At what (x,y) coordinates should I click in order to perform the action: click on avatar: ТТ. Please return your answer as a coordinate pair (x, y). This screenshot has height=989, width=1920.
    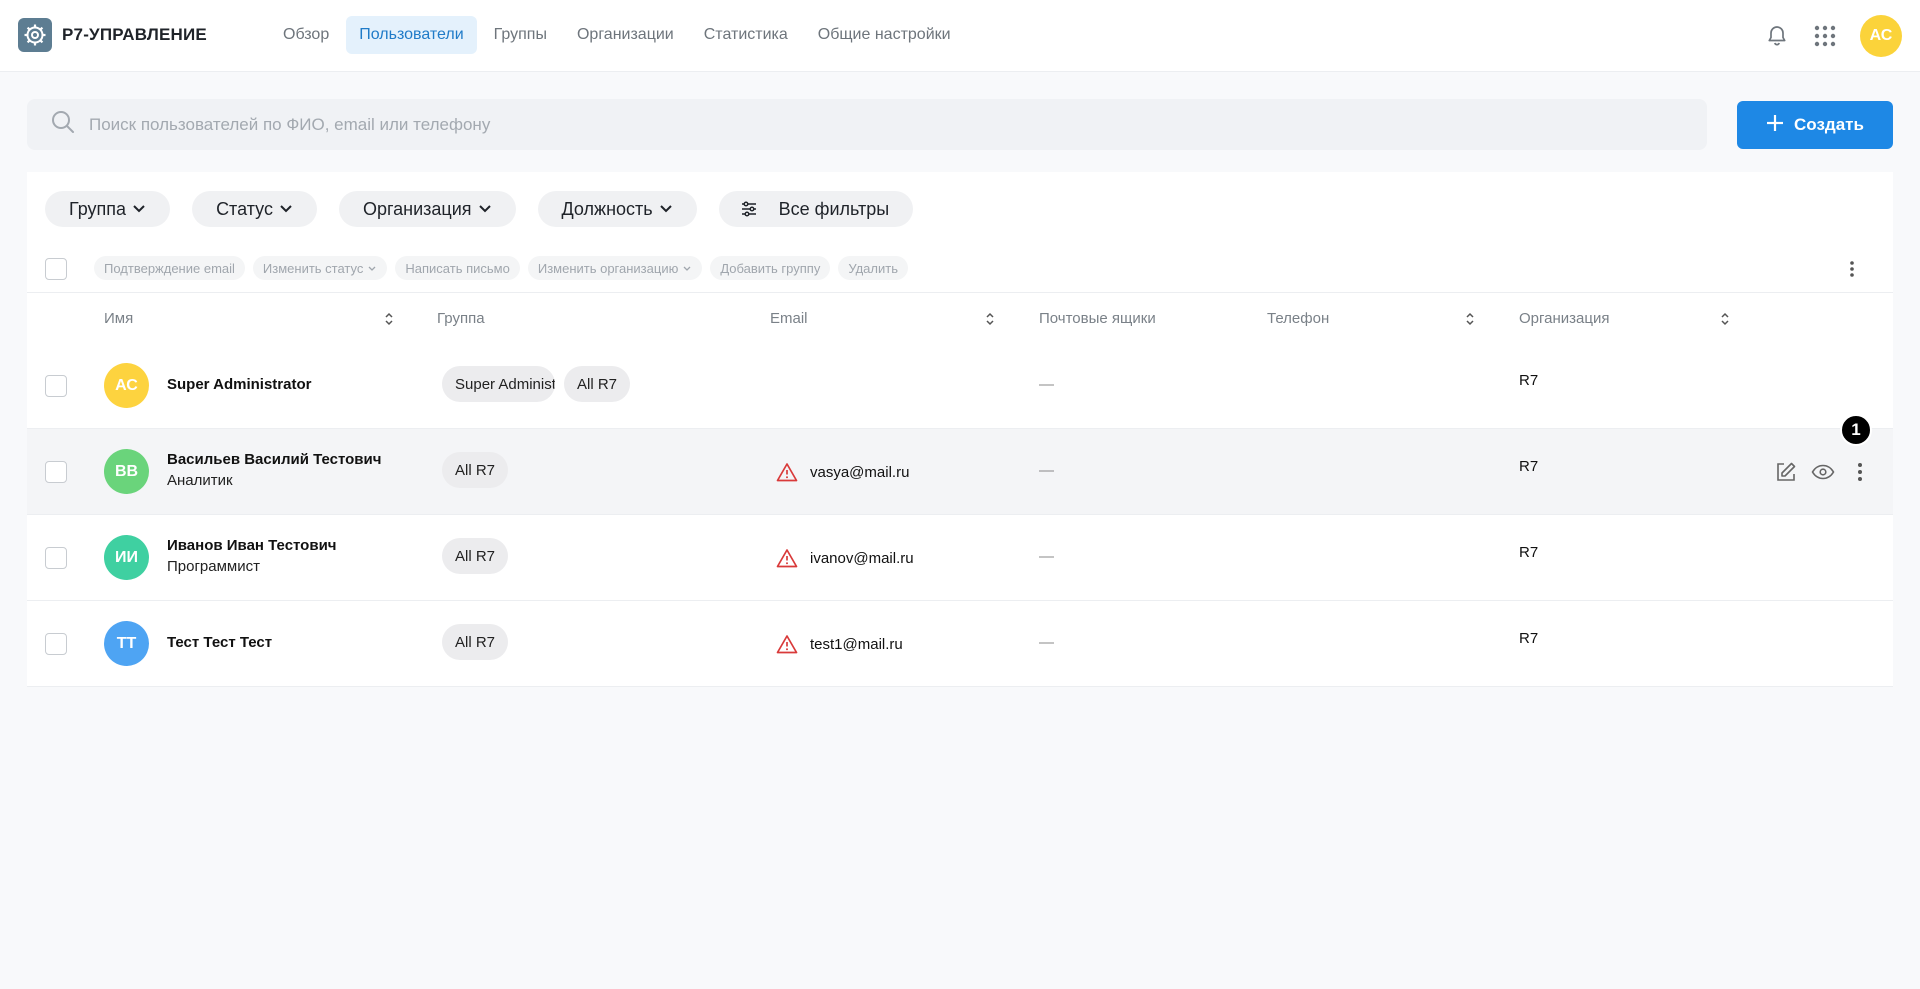
    Looking at the image, I should click on (126, 643).